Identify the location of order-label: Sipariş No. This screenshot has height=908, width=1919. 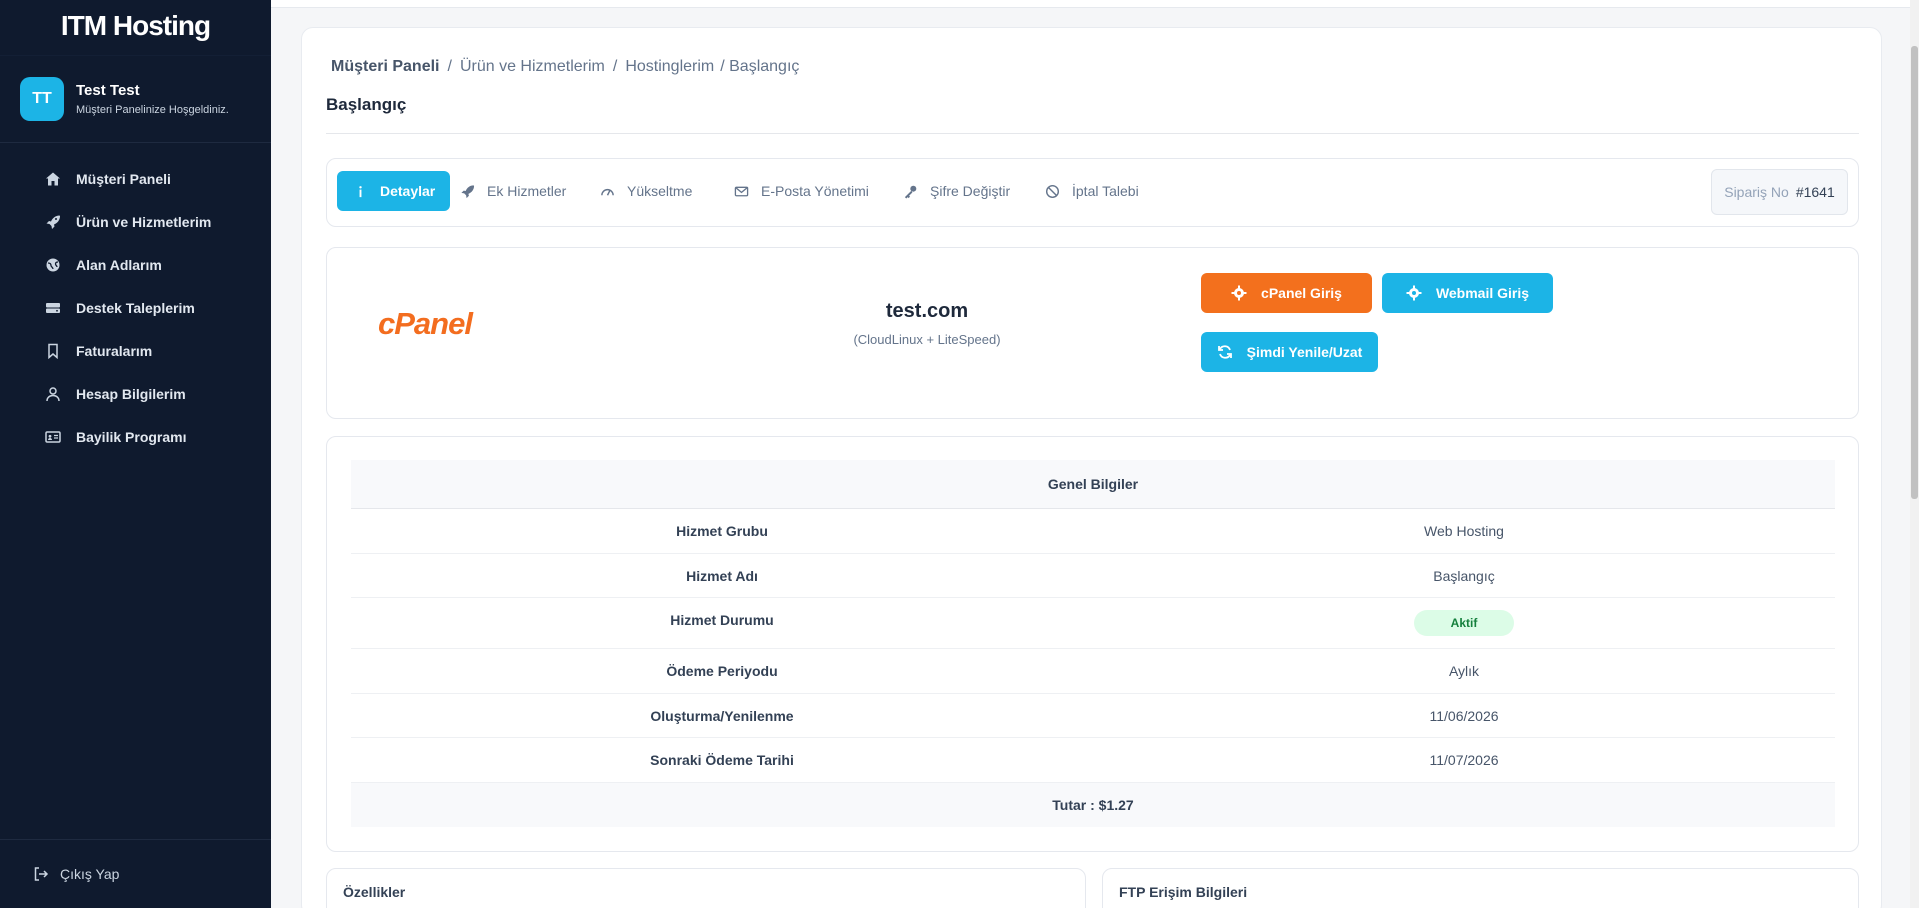
(1756, 192).